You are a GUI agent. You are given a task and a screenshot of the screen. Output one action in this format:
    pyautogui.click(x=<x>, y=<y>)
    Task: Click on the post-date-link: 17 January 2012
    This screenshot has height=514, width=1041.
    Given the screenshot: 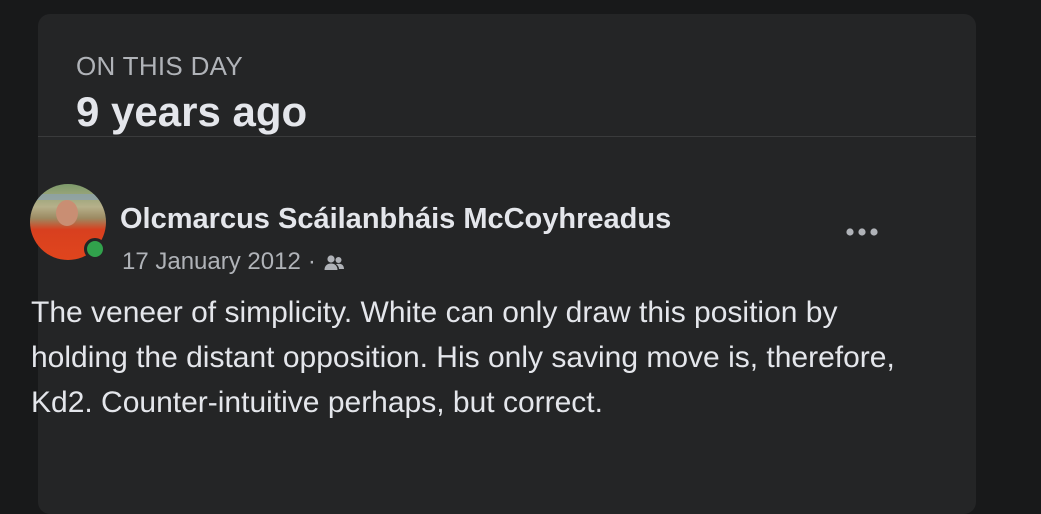 What is the action you would take?
    pyautogui.click(x=211, y=262)
    